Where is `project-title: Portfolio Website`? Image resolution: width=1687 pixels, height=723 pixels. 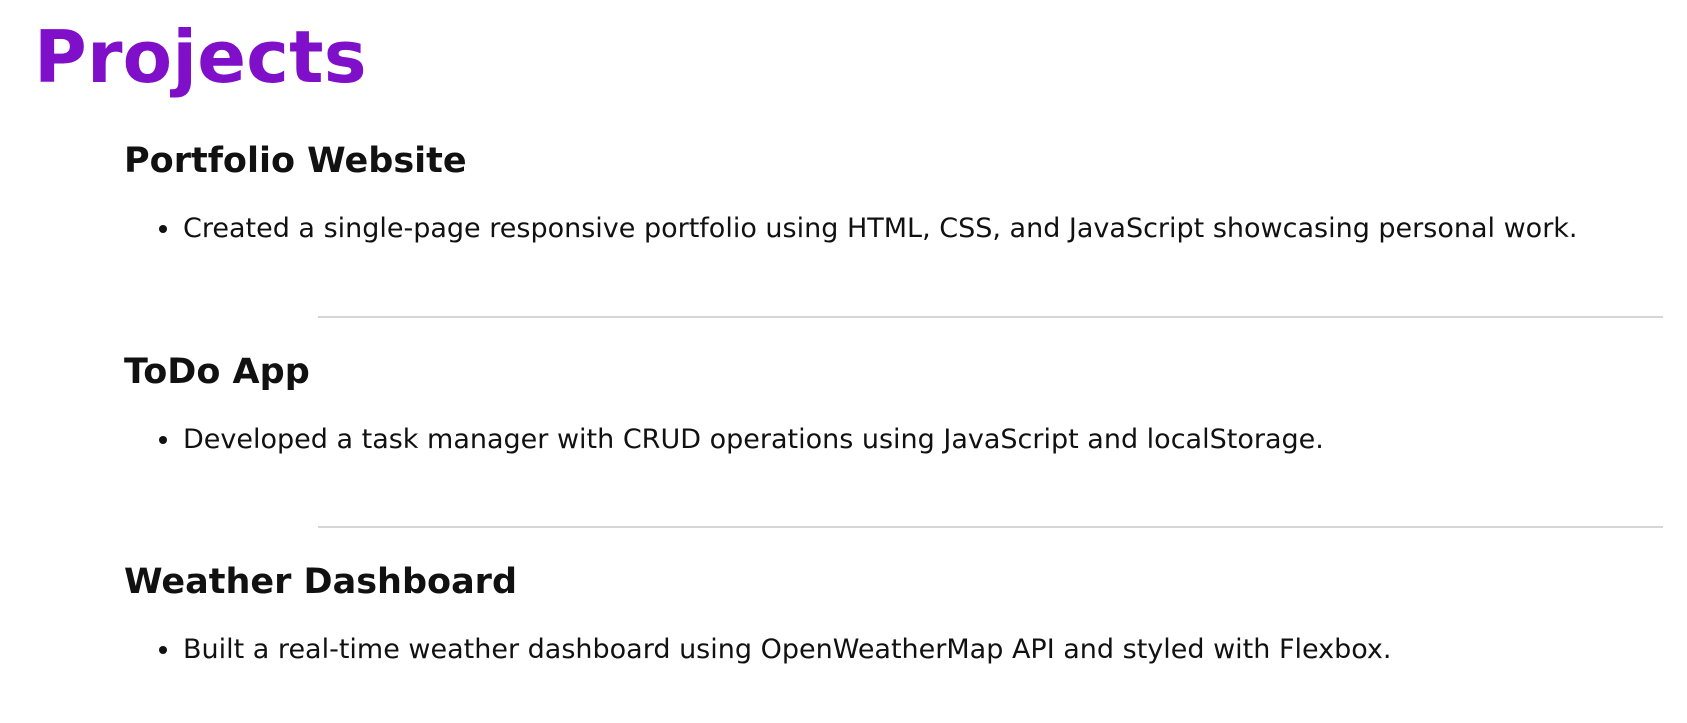 project-title: Portfolio Website is located at coordinates (295, 161).